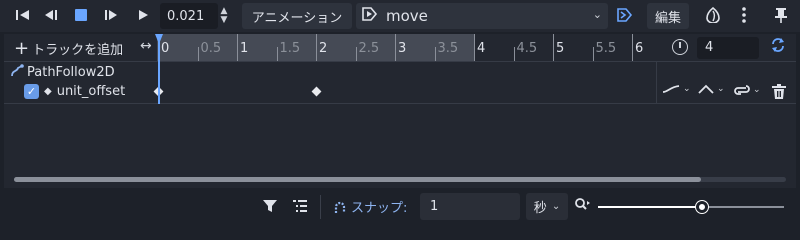 Image resolution: width=800 pixels, height=240 pixels. What do you see at coordinates (434, 206) in the screenshot?
I see `snap-step-value: 1` at bounding box center [434, 206].